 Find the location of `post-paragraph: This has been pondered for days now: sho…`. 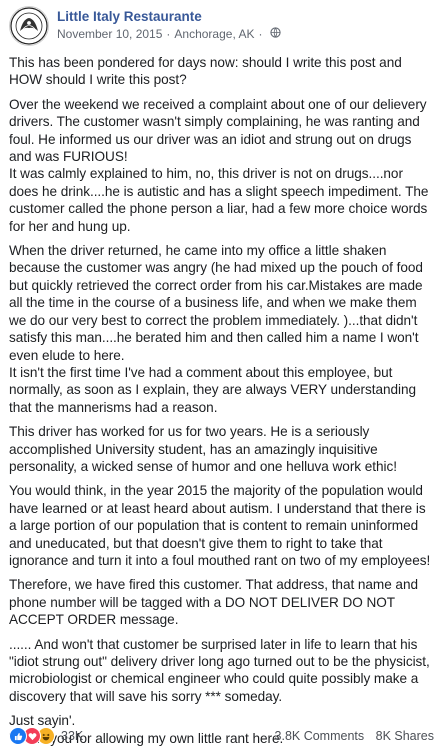

post-paragraph: This has been pondered for days now: sho… is located at coordinates (205, 71).